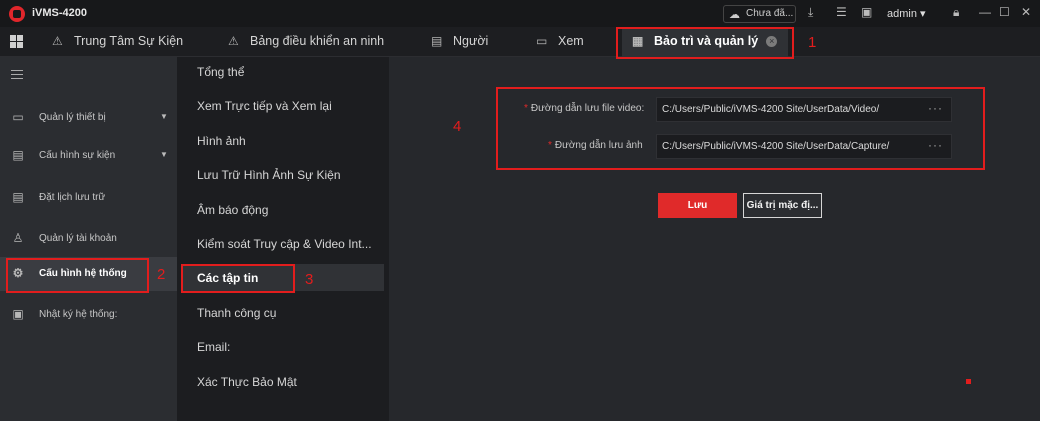  What do you see at coordinates (18, 314) in the screenshot?
I see `log-icon: ▣` at bounding box center [18, 314].